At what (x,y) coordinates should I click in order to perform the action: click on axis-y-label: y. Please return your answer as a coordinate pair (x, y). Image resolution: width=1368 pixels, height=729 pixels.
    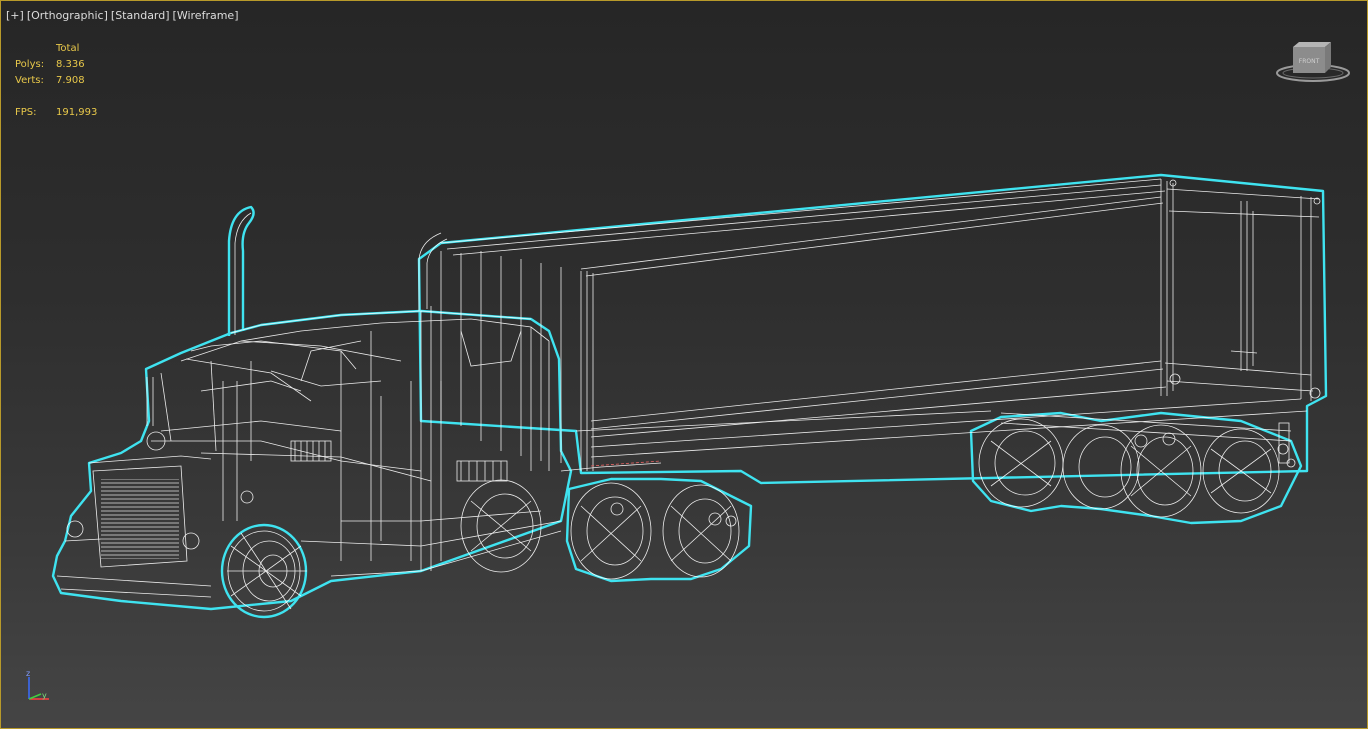
    Looking at the image, I should click on (44, 695).